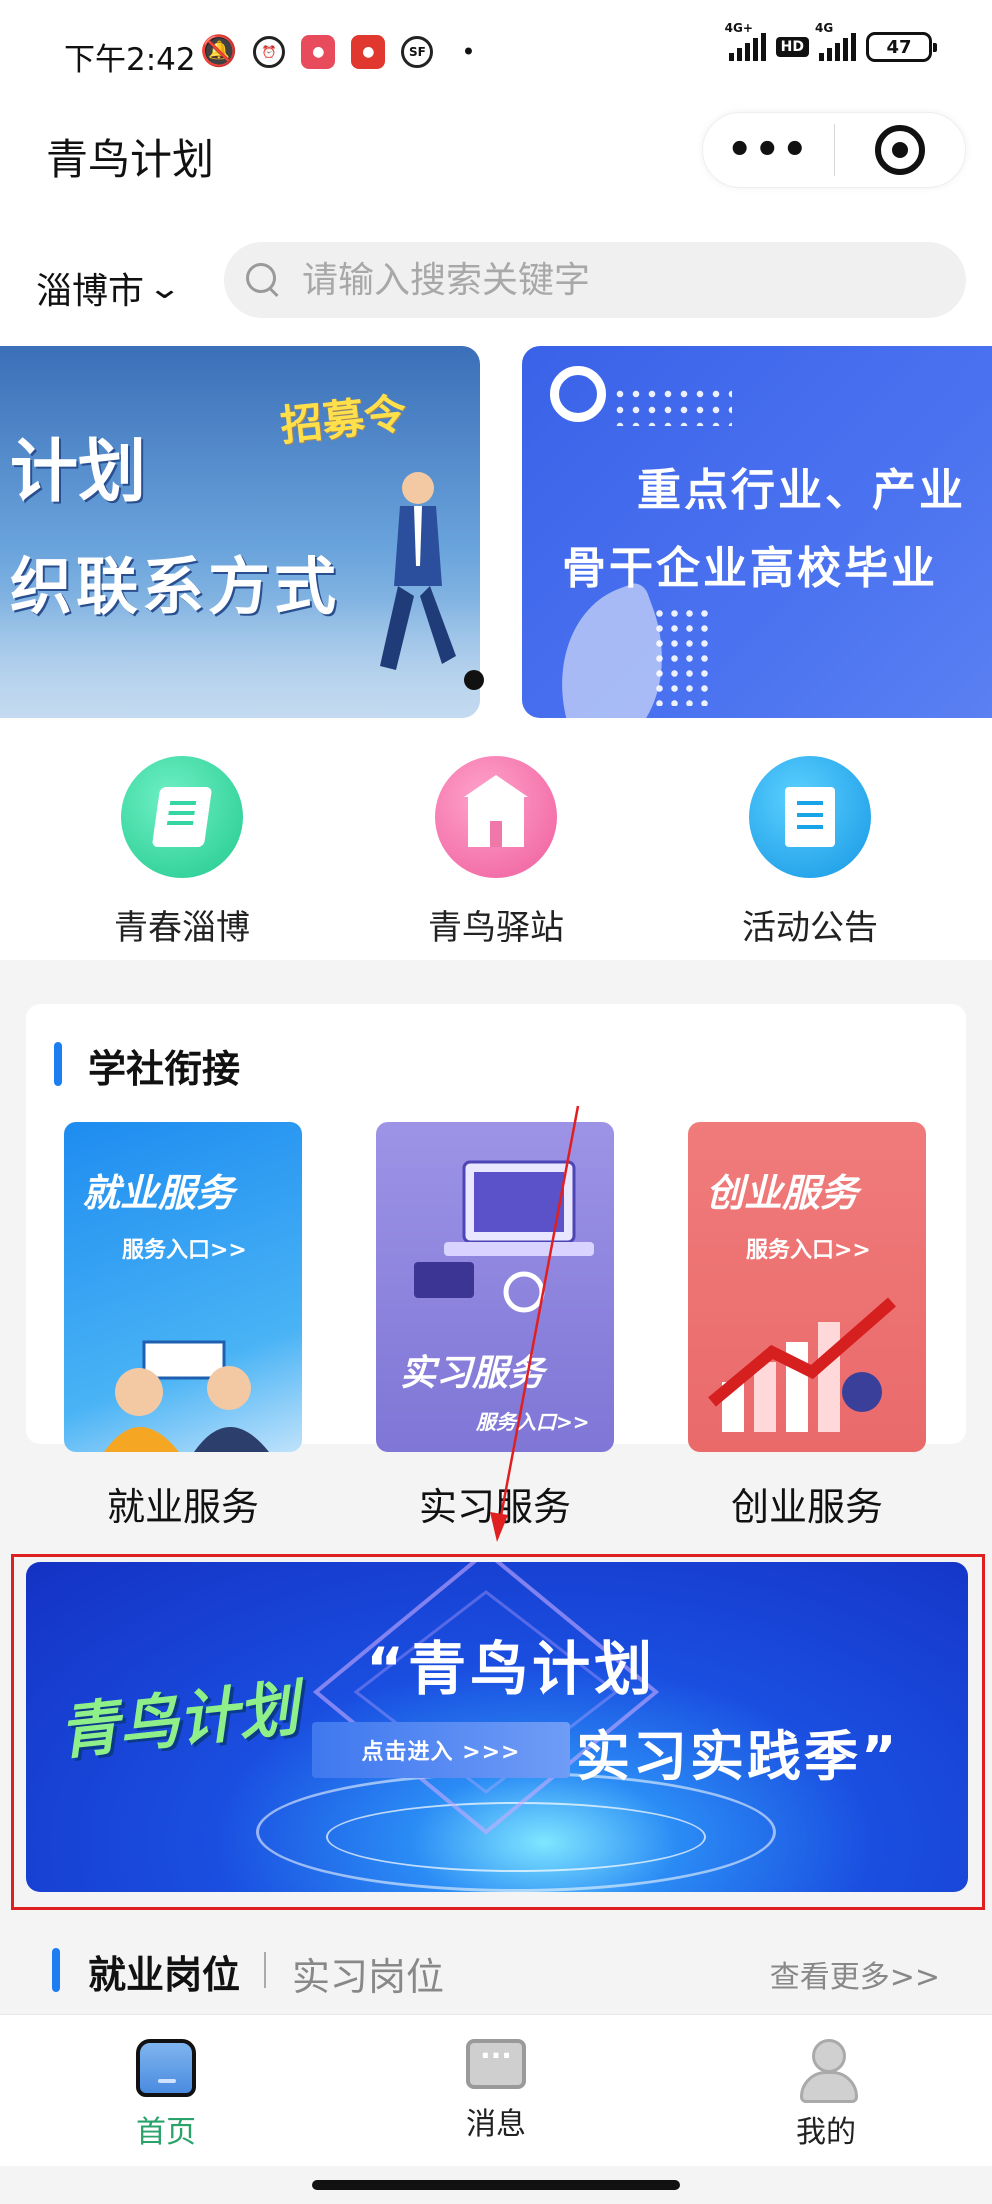  I want to click on signal-icon: 4G+, so click(745, 41).